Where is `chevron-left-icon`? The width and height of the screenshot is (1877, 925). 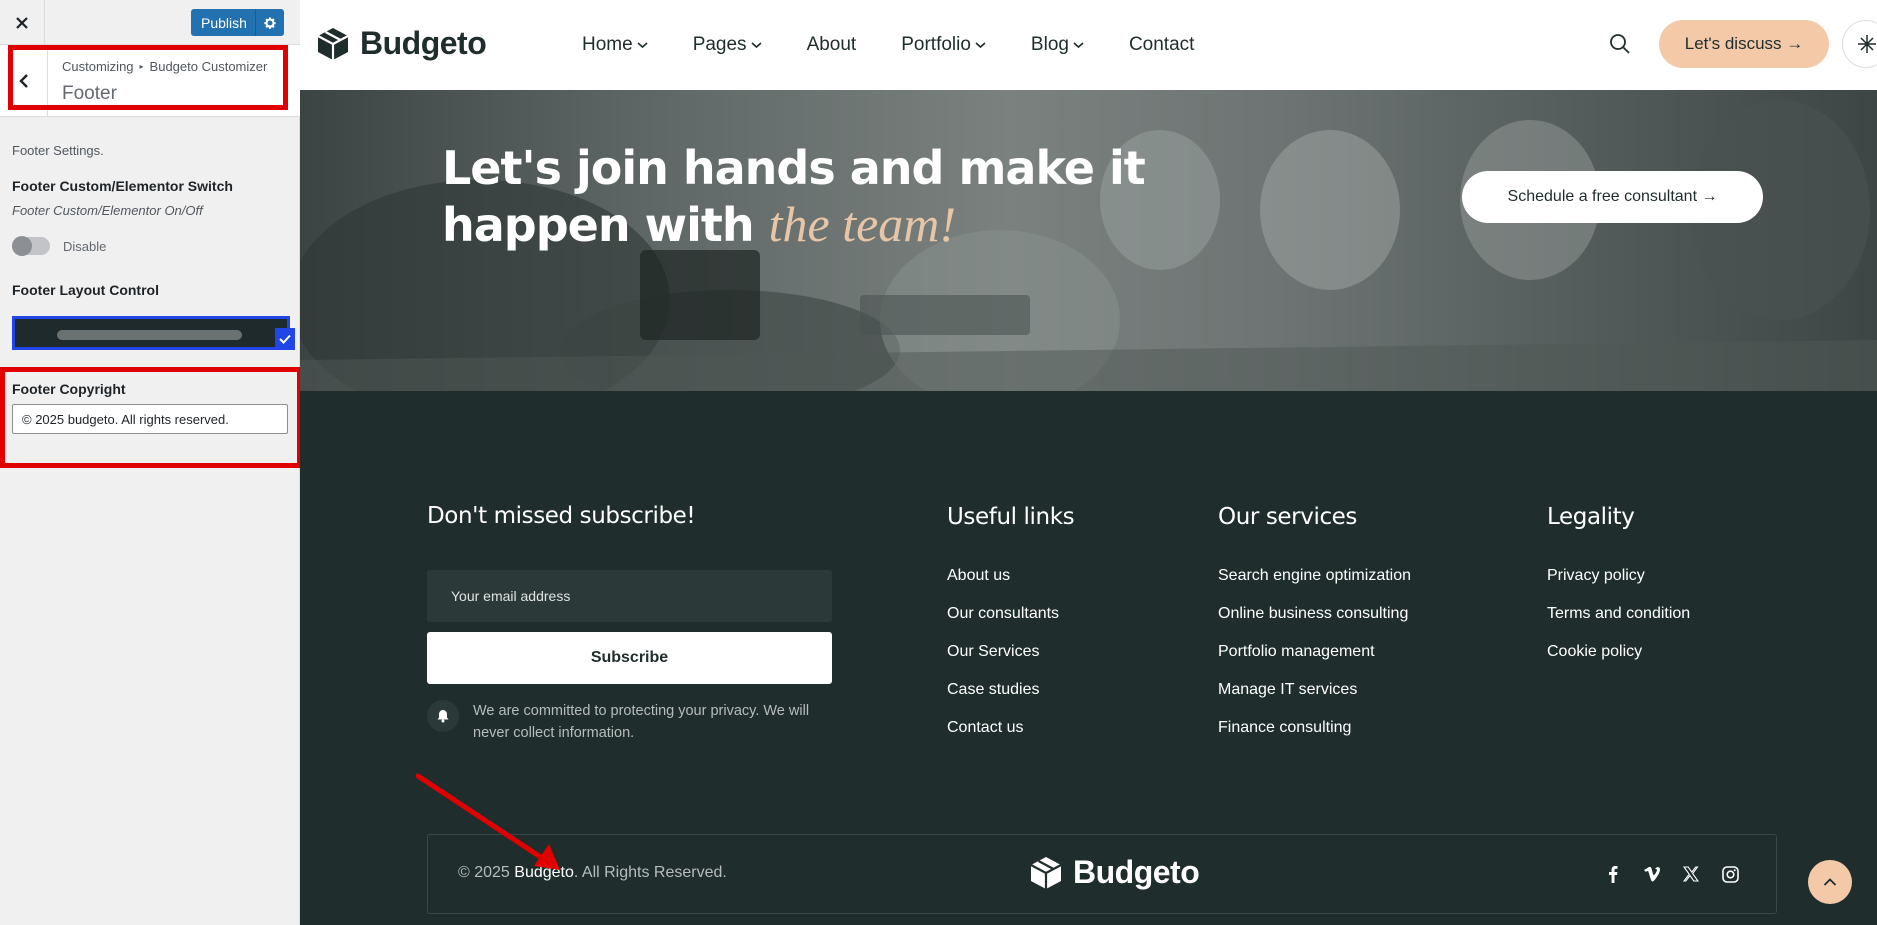
chevron-left-icon is located at coordinates (23, 81).